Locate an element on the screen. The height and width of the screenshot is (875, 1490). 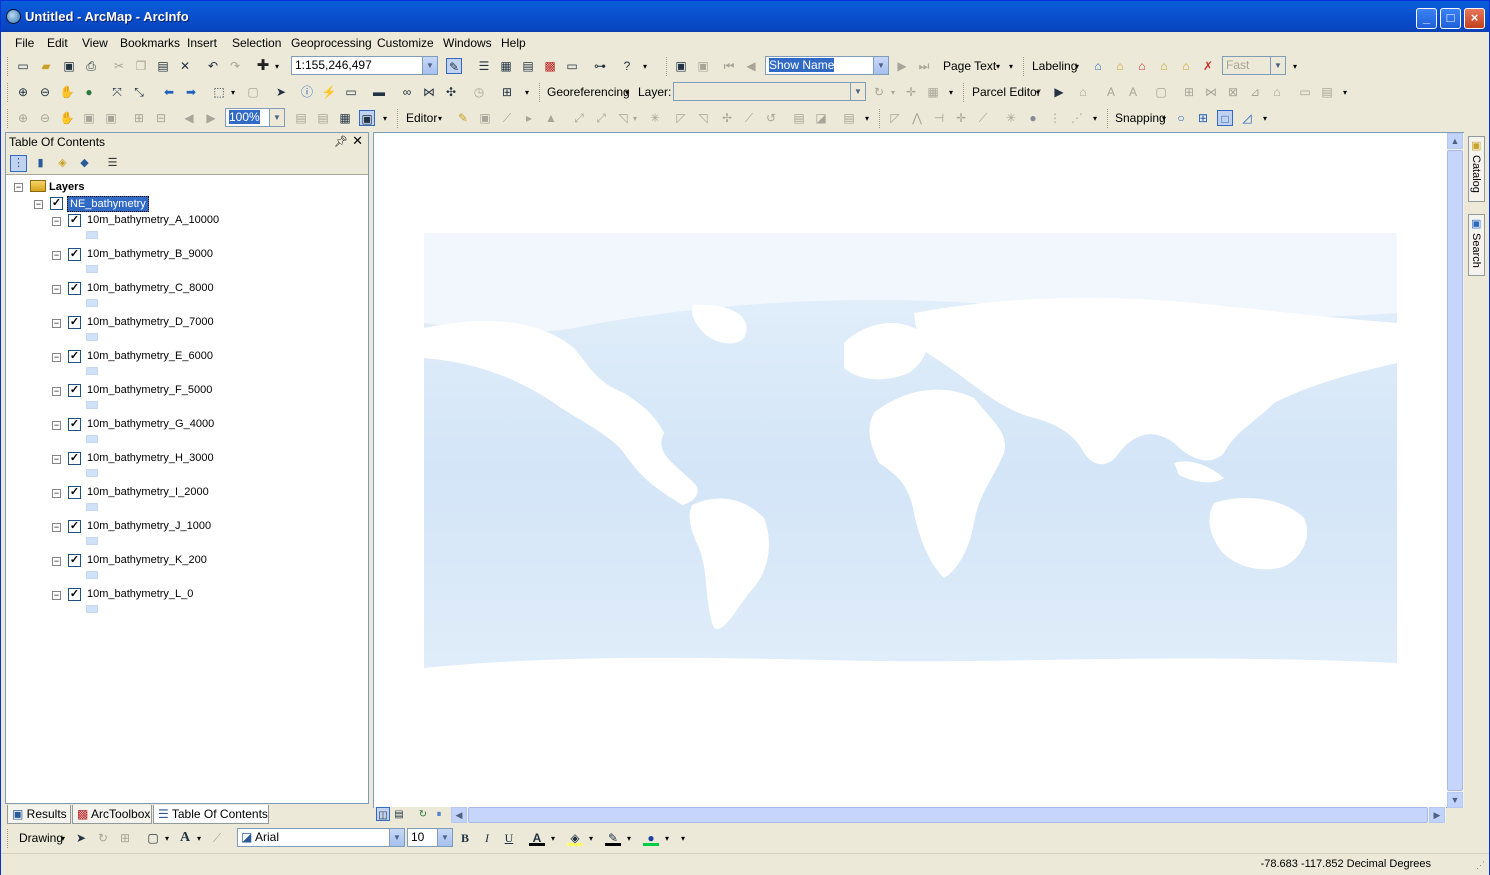
select-elements-arrow-icon: ➤ is located at coordinates (281, 92).